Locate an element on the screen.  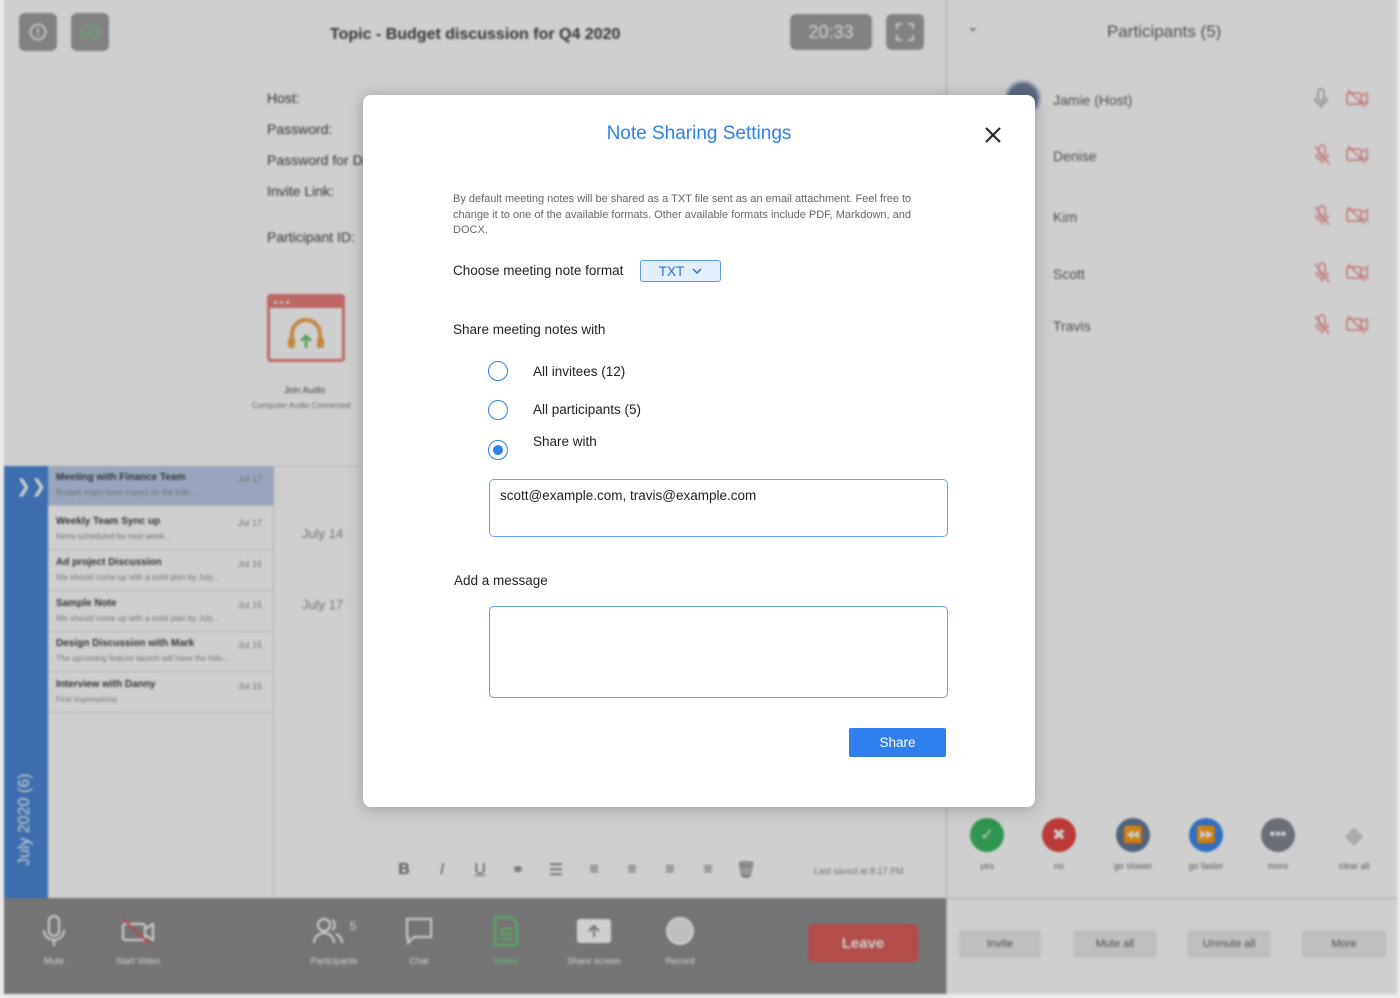
message-label: Add a message is located at coordinates (501, 580).